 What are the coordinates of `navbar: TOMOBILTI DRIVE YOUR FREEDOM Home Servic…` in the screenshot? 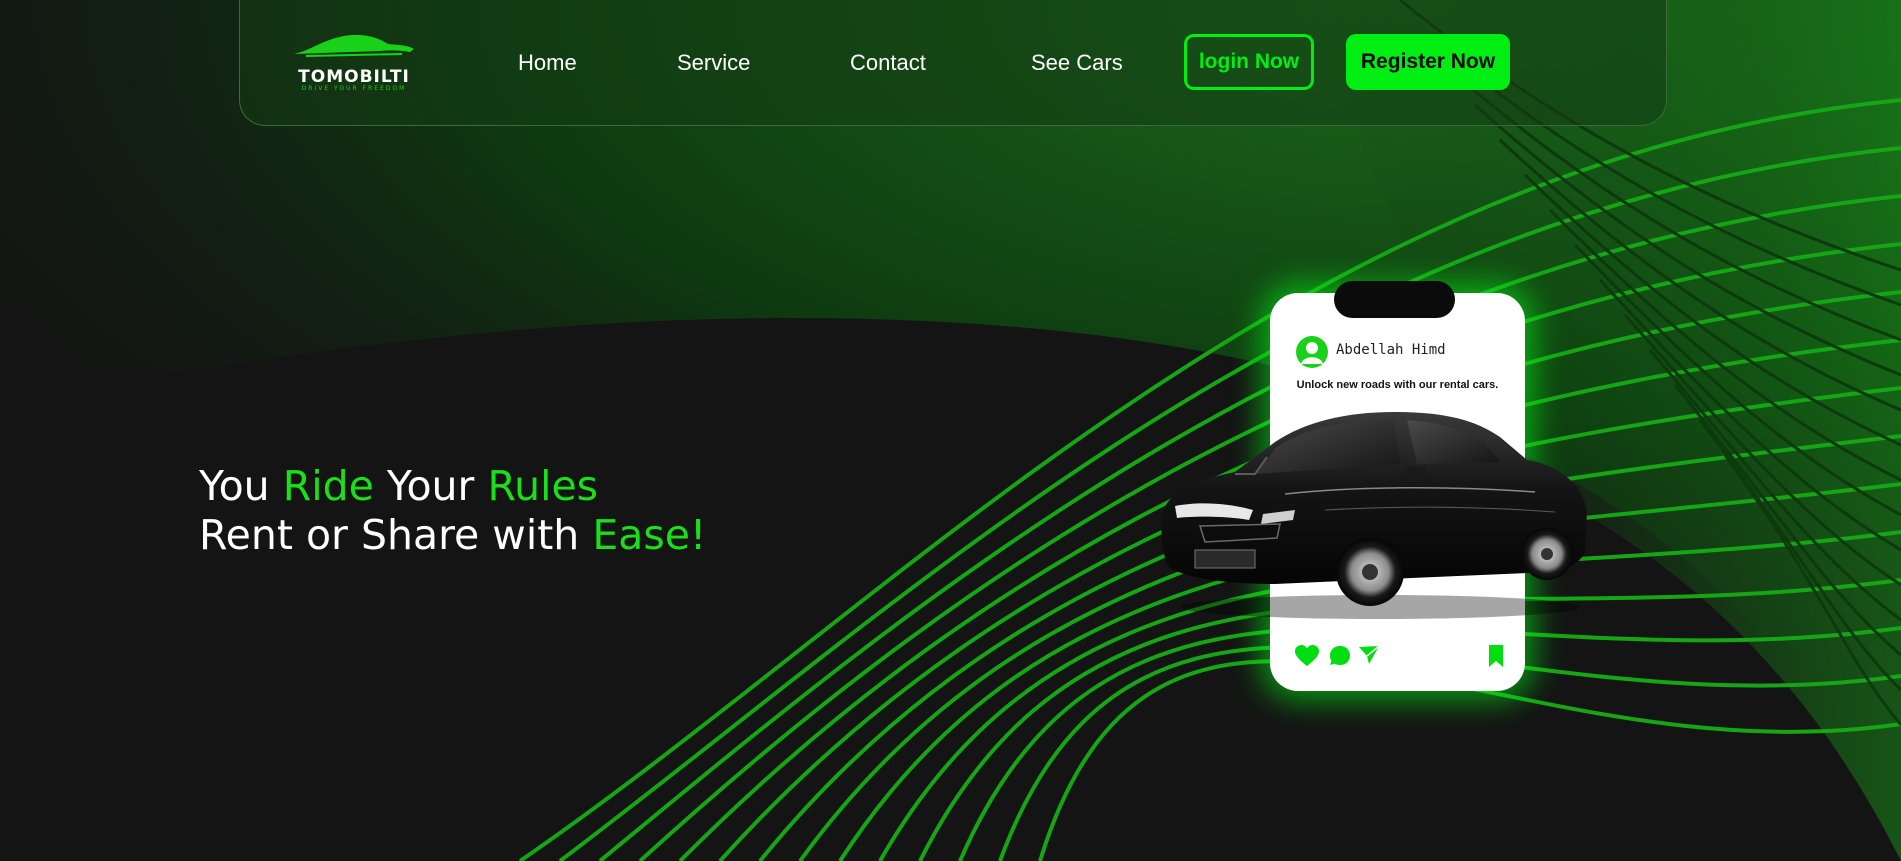 It's located at (953, 63).